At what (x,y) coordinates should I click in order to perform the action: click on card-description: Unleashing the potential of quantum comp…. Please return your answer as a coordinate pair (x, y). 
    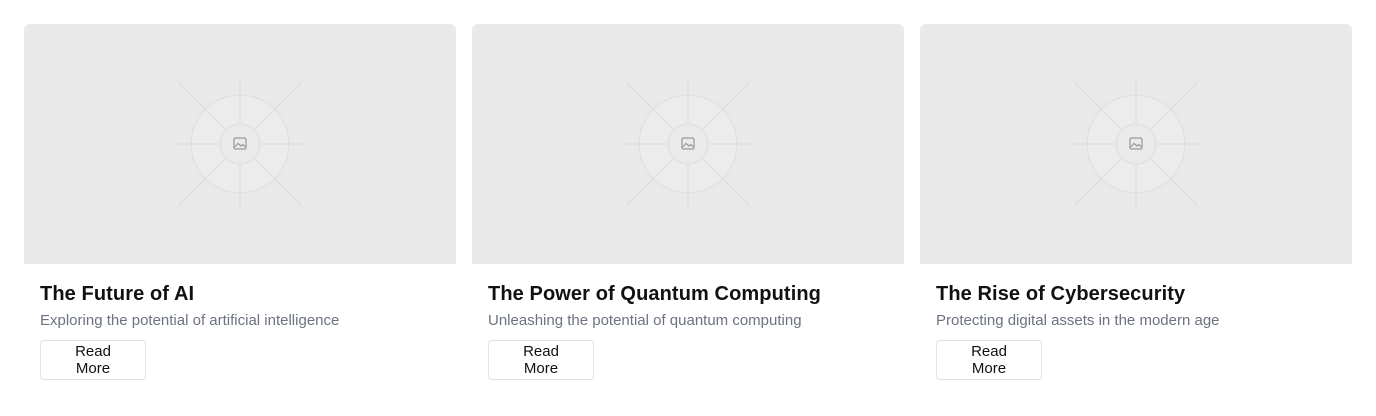
    Looking at the image, I should click on (645, 320).